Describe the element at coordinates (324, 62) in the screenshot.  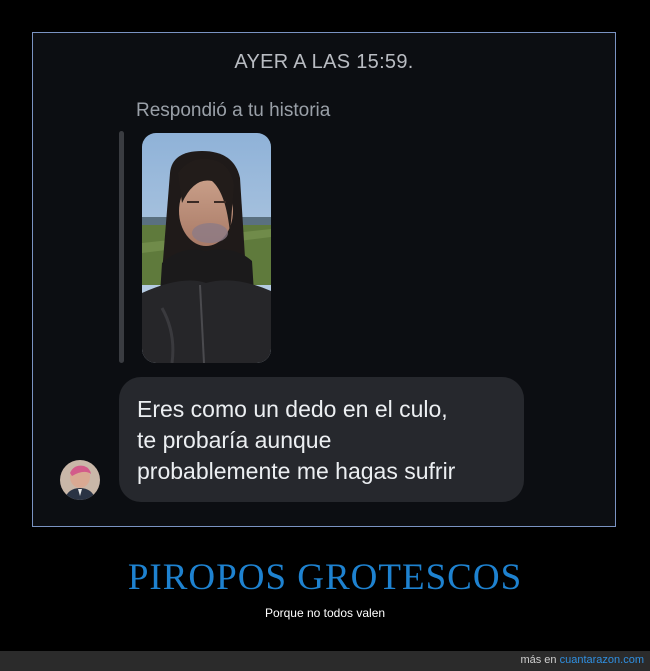
I see `message-timestamp: AYER A LAS 15:59.` at that location.